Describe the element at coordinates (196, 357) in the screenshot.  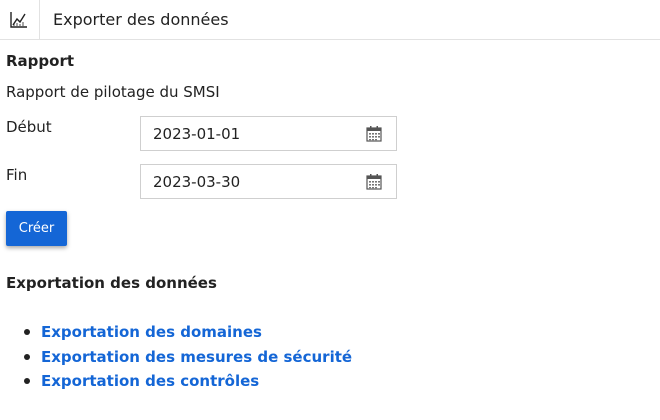
I see `export-security-measures-link: Exportation des mesures de sécurité` at that location.